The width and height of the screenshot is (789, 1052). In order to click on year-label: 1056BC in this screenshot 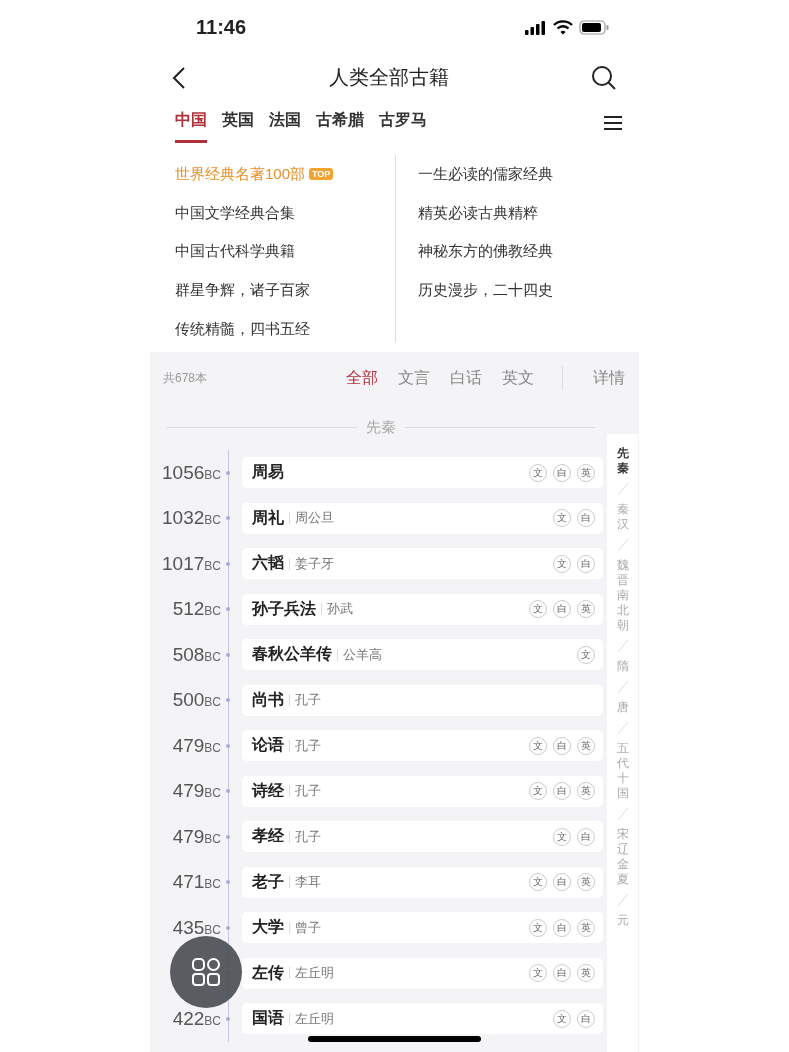, I will do `click(191, 472)`.